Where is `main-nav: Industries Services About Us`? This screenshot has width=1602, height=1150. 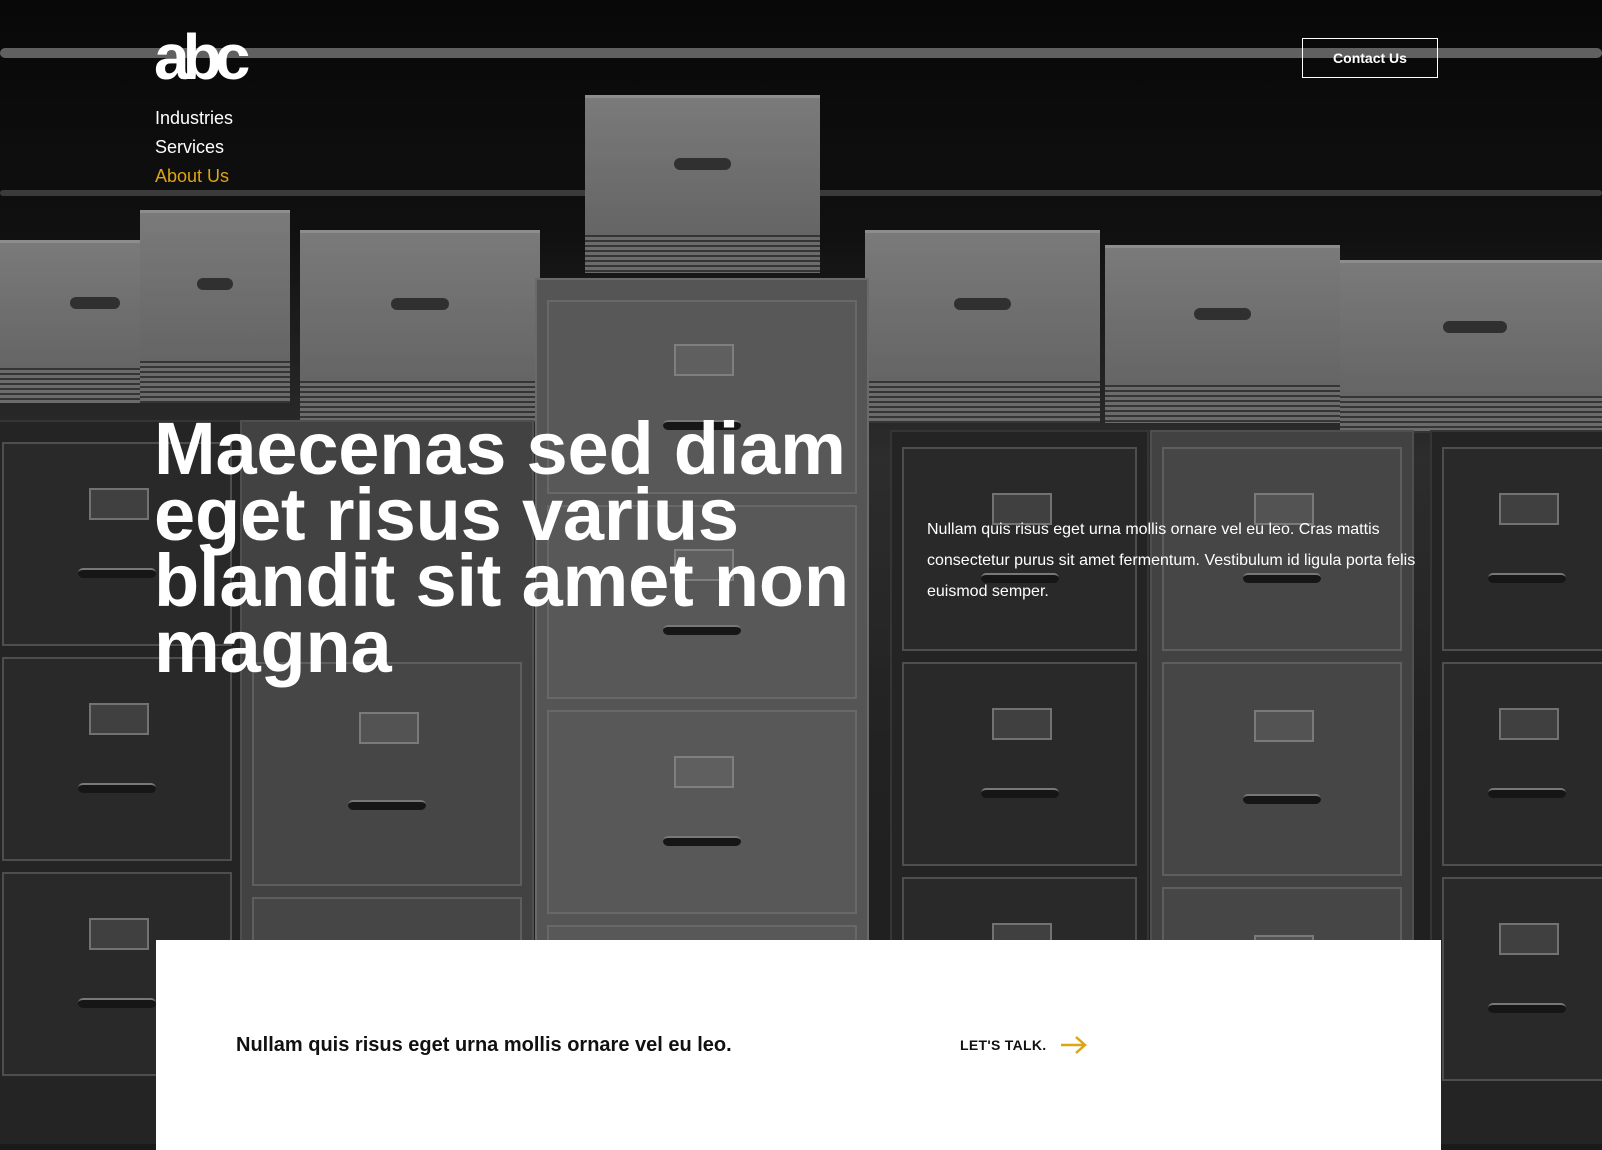
main-nav: Industries Services About Us is located at coordinates (194, 147).